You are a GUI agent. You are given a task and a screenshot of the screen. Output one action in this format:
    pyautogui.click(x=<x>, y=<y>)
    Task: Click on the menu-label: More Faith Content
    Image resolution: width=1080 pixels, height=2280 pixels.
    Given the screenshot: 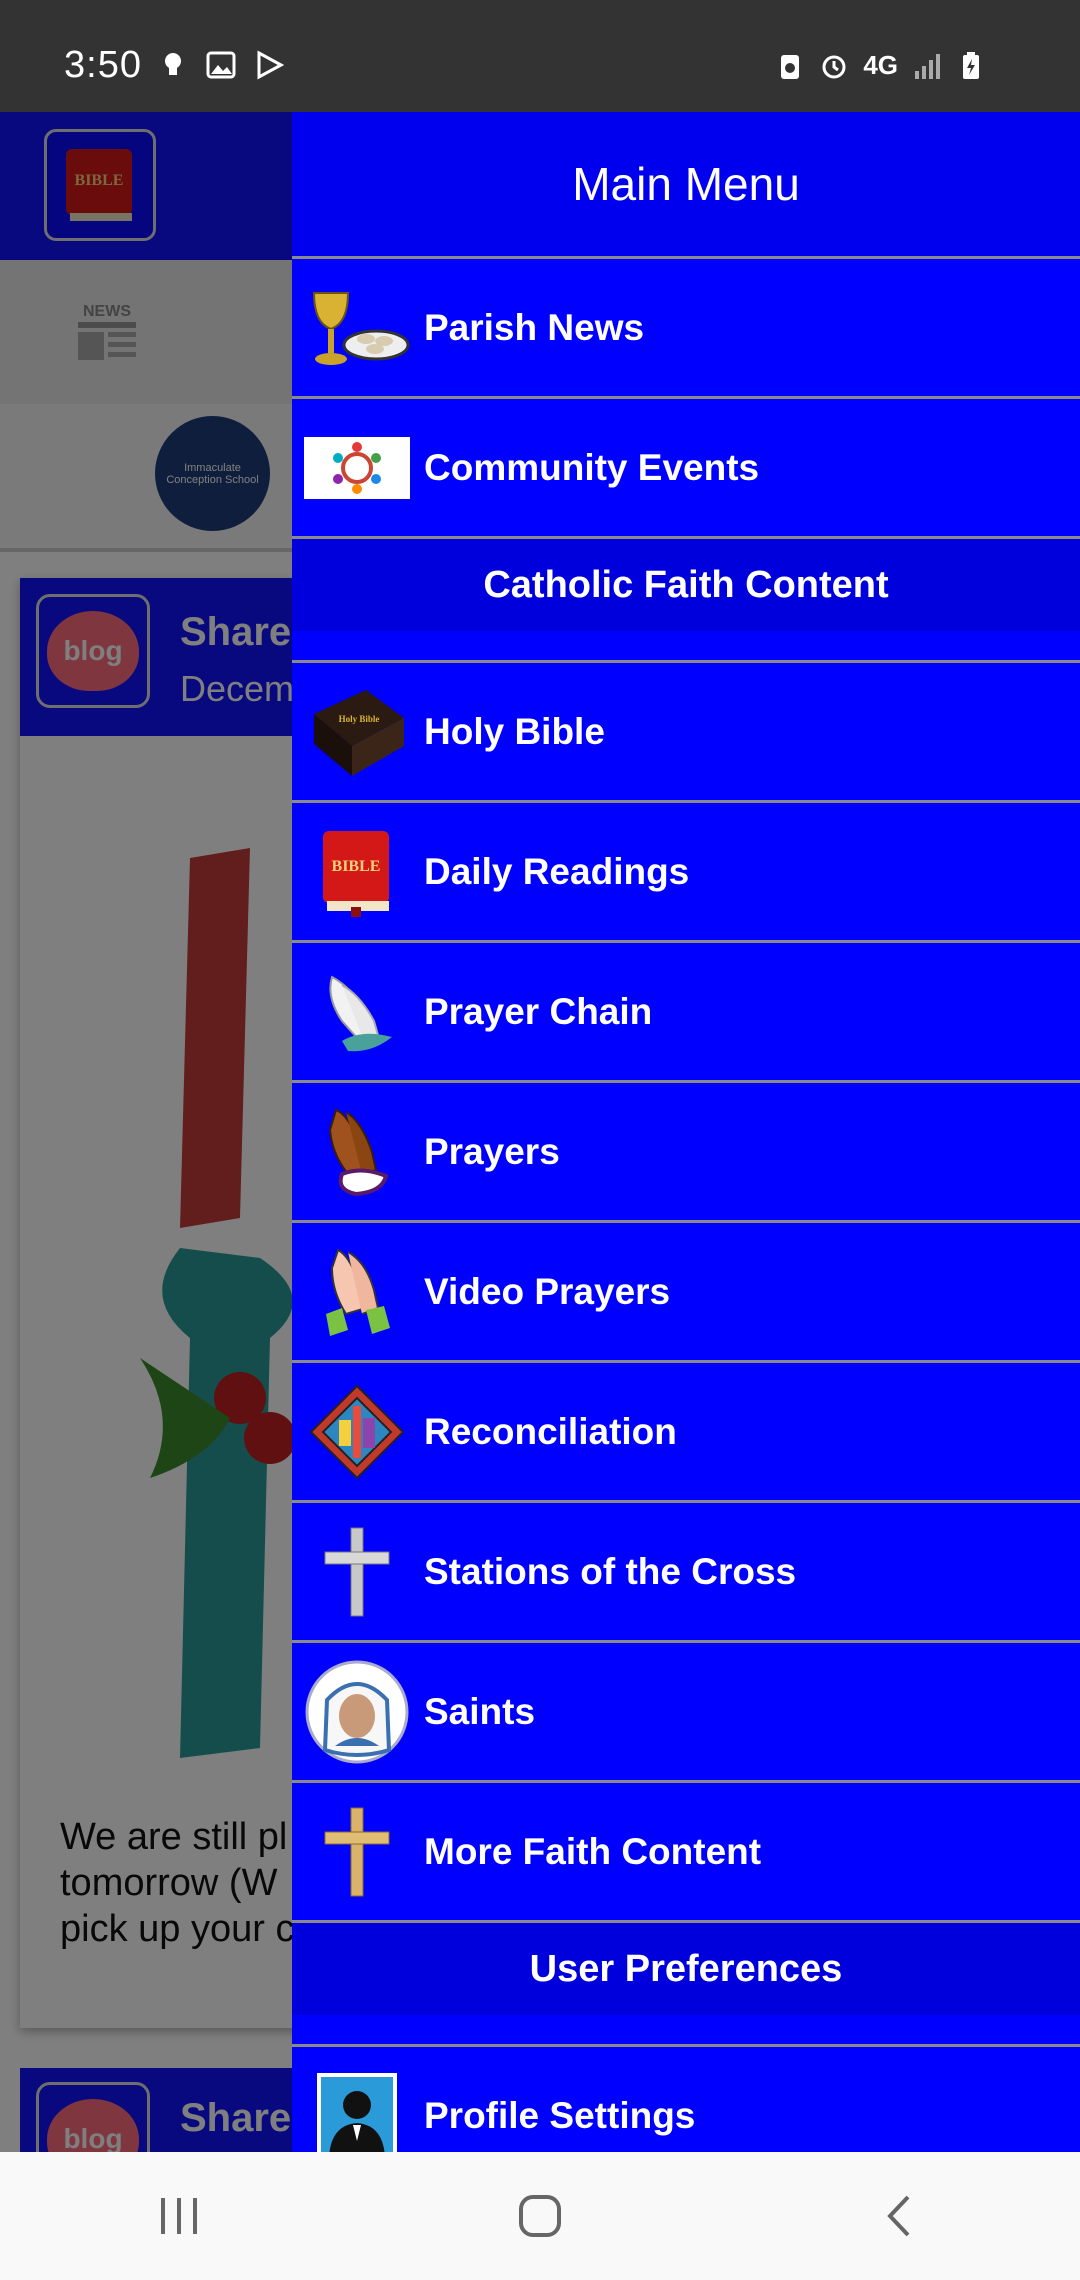 What is the action you would take?
    pyautogui.click(x=593, y=1851)
    